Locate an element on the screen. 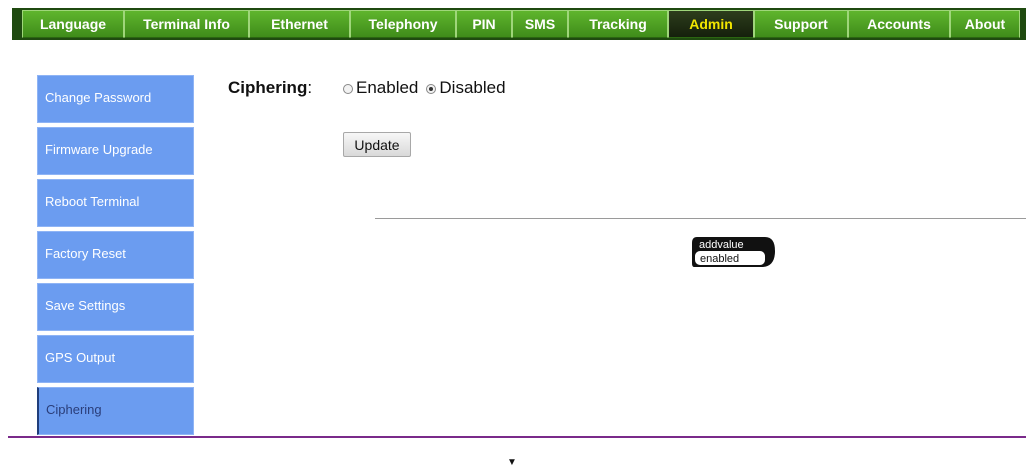 The width and height of the screenshot is (1026, 468). radio-enabled-option: Enabled is located at coordinates (380, 88).